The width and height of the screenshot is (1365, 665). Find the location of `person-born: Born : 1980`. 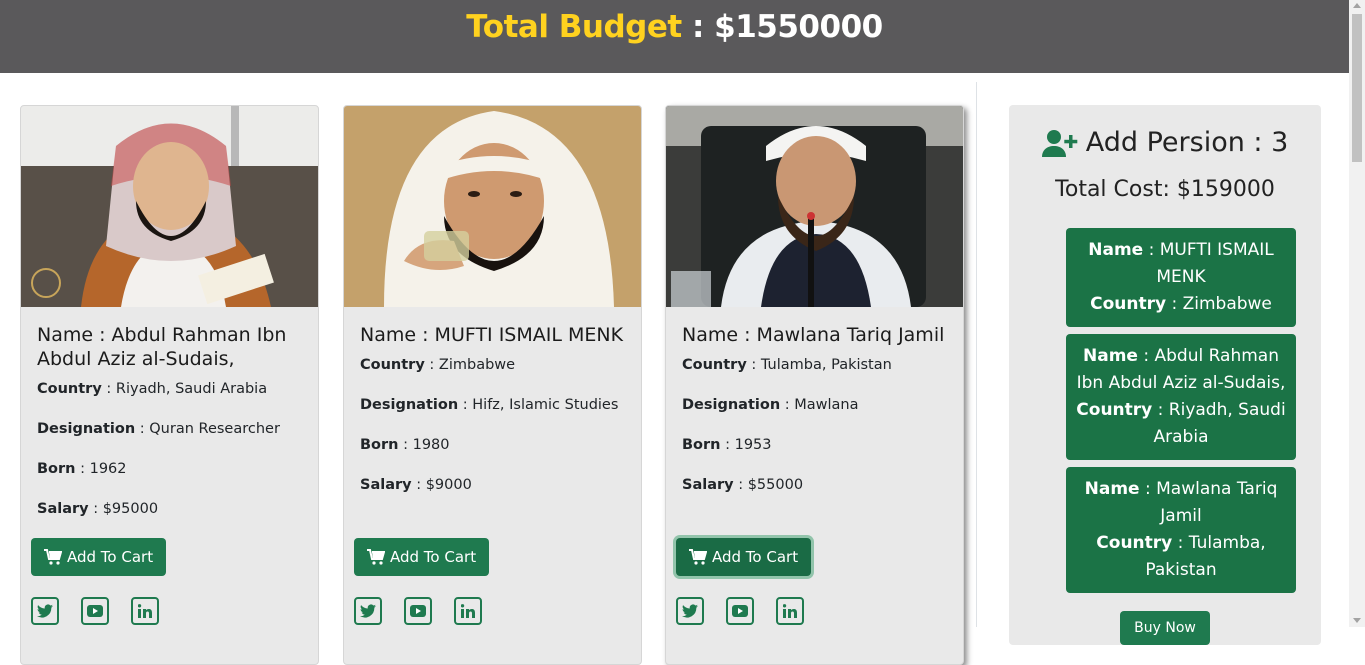

person-born: Born : 1980 is located at coordinates (405, 445).